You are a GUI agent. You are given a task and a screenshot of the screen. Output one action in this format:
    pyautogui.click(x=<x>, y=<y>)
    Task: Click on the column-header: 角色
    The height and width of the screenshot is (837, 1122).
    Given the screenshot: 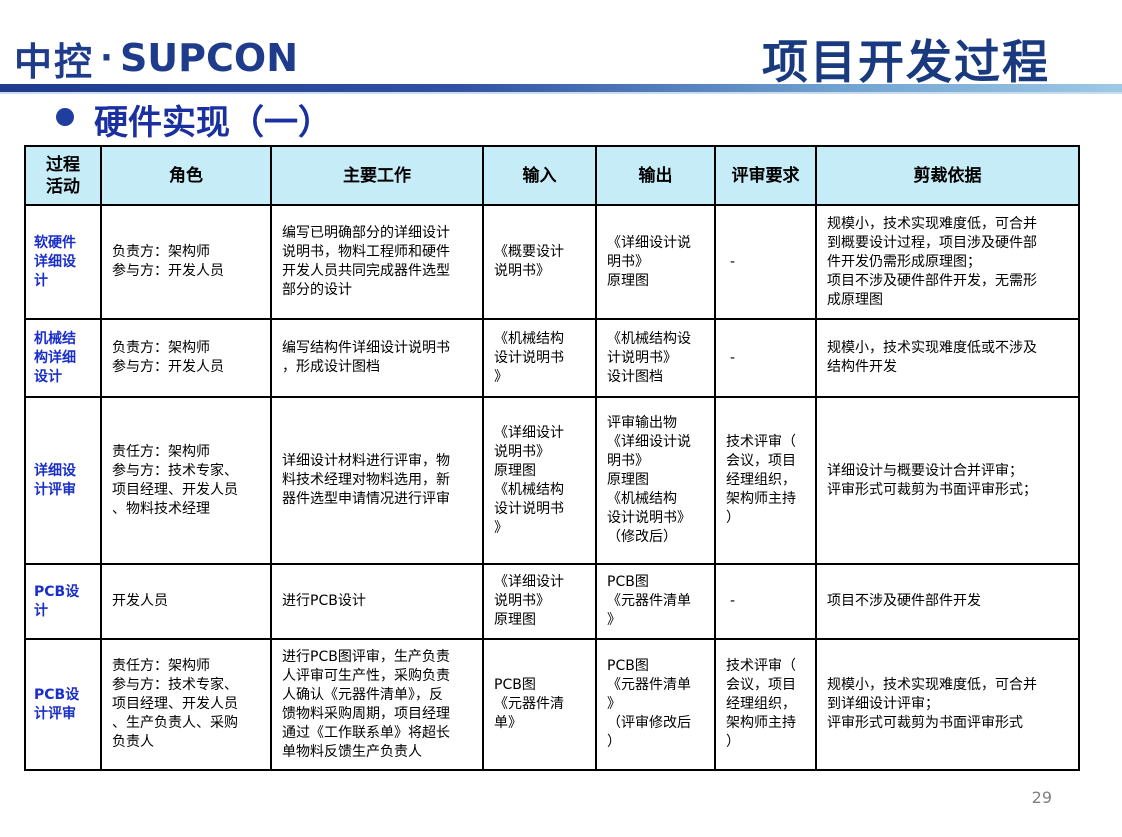 What is the action you would take?
    pyautogui.click(x=186, y=175)
    